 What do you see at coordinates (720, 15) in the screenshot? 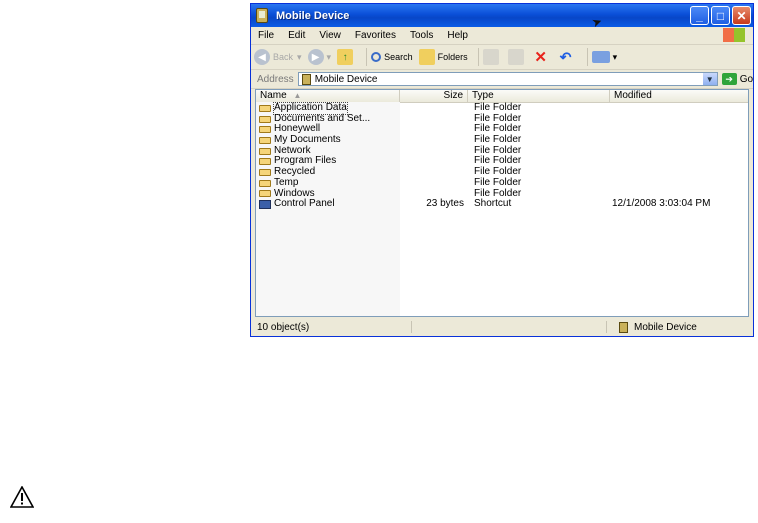
I see `maximize-button: □` at bounding box center [720, 15].